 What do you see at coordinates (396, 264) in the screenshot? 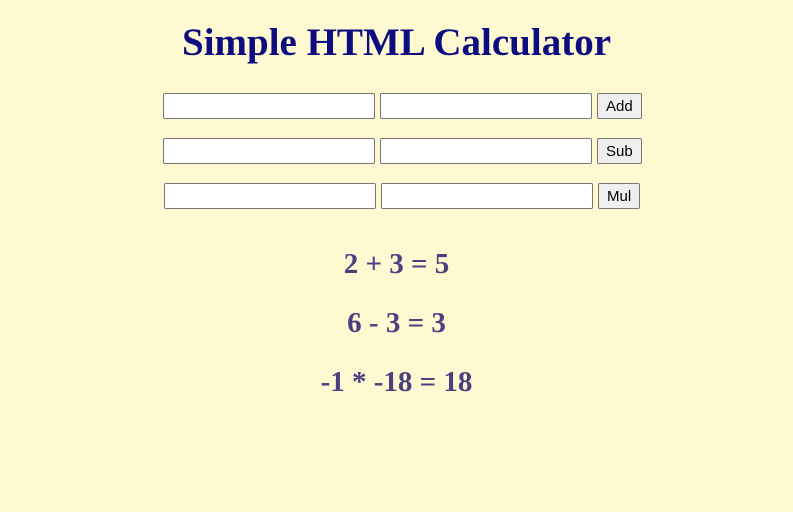
I see `add-result: 2 + 3 = 5` at bounding box center [396, 264].